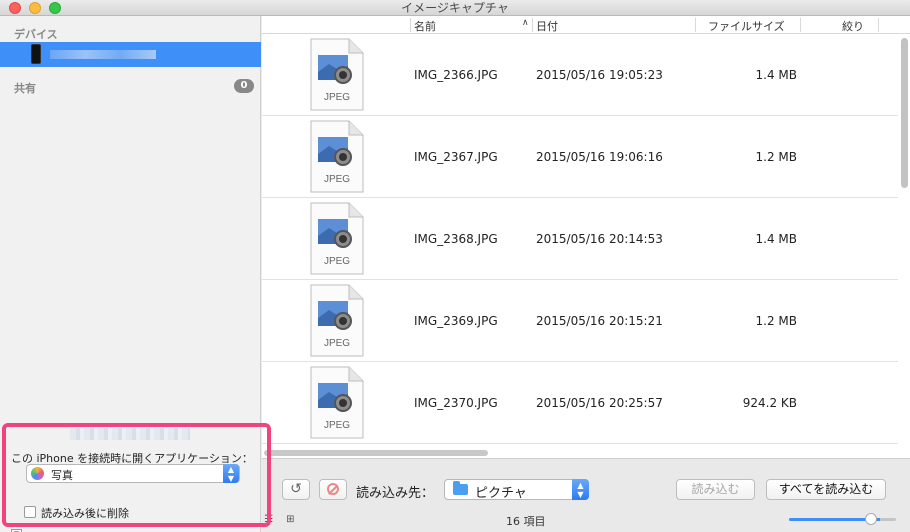 The height and width of the screenshot is (532, 910). Describe the element at coordinates (425, 26) in the screenshot. I see `column-name: 名前` at that location.